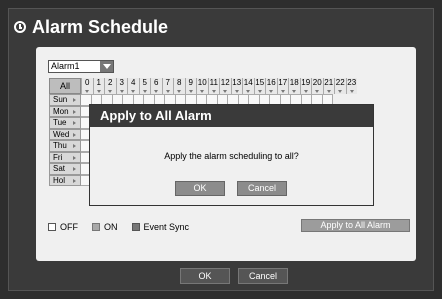 This screenshot has height=299, width=442. What do you see at coordinates (340, 86) in the screenshot?
I see `hour-header-22: 22` at bounding box center [340, 86].